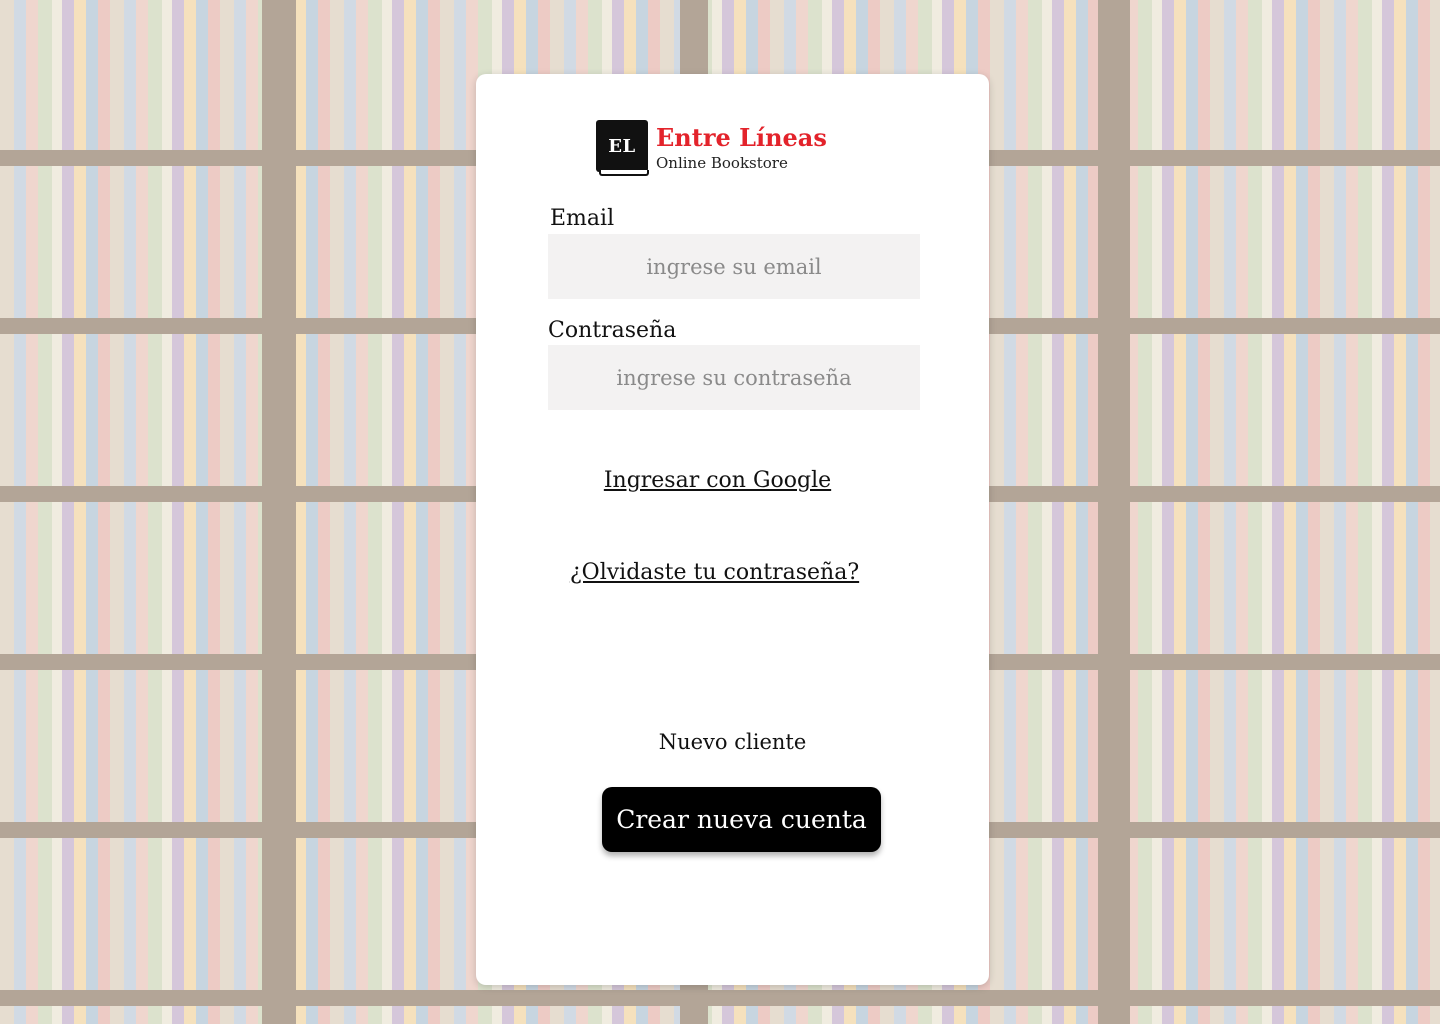 The image size is (1440, 1024). What do you see at coordinates (722, 163) in the screenshot?
I see `brand-tagline: Online Bookstore` at bounding box center [722, 163].